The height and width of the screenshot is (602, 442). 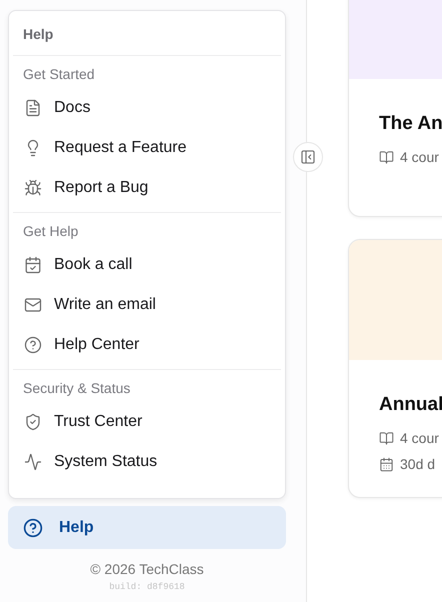 I want to click on collapse-sidebar-button, so click(x=308, y=157).